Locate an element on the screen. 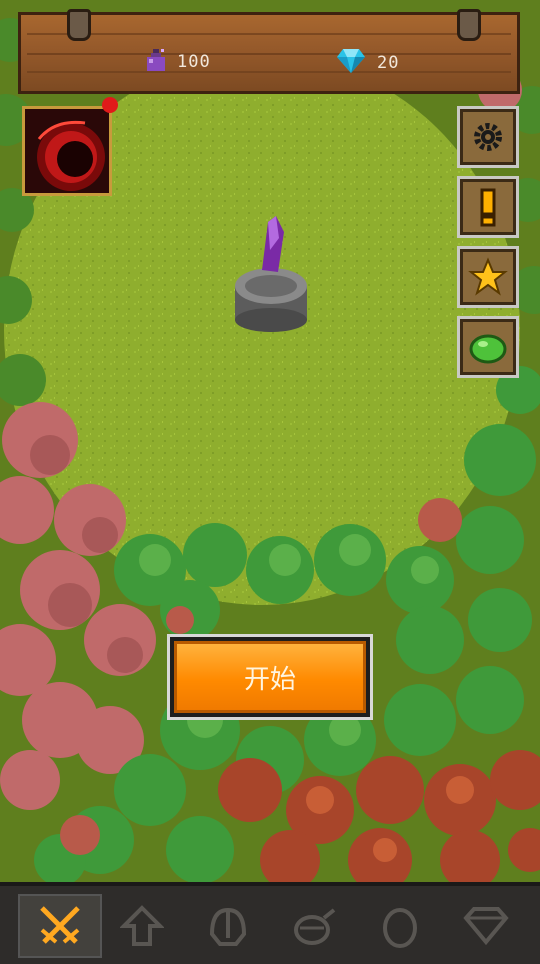 The height and width of the screenshot is (964, 540). gem-count: 20 is located at coordinates (388, 63).